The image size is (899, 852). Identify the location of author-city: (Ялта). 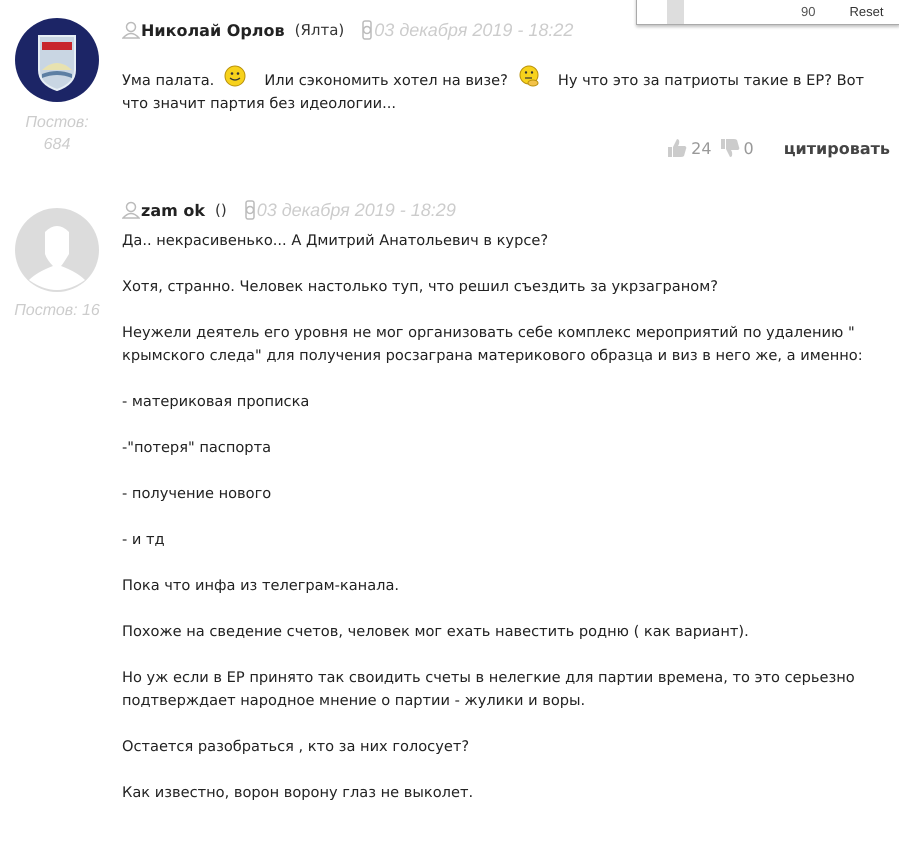
(319, 30).